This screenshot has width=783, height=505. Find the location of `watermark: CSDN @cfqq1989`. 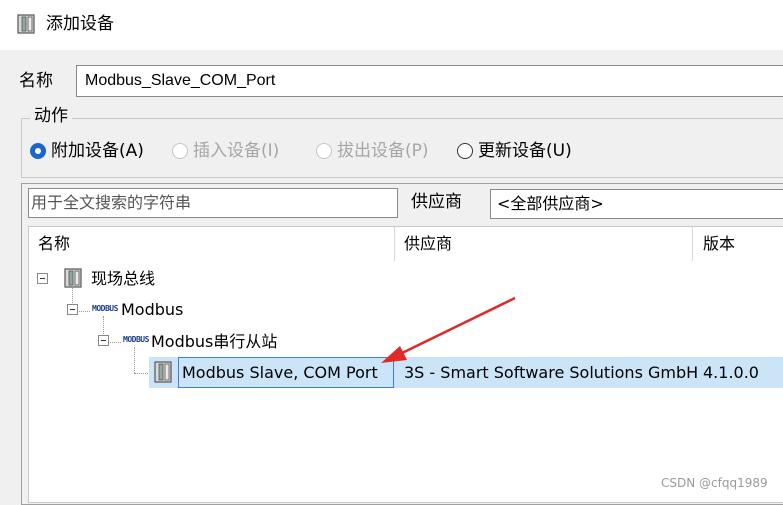

watermark: CSDN @cfqq1989 is located at coordinates (714, 483).